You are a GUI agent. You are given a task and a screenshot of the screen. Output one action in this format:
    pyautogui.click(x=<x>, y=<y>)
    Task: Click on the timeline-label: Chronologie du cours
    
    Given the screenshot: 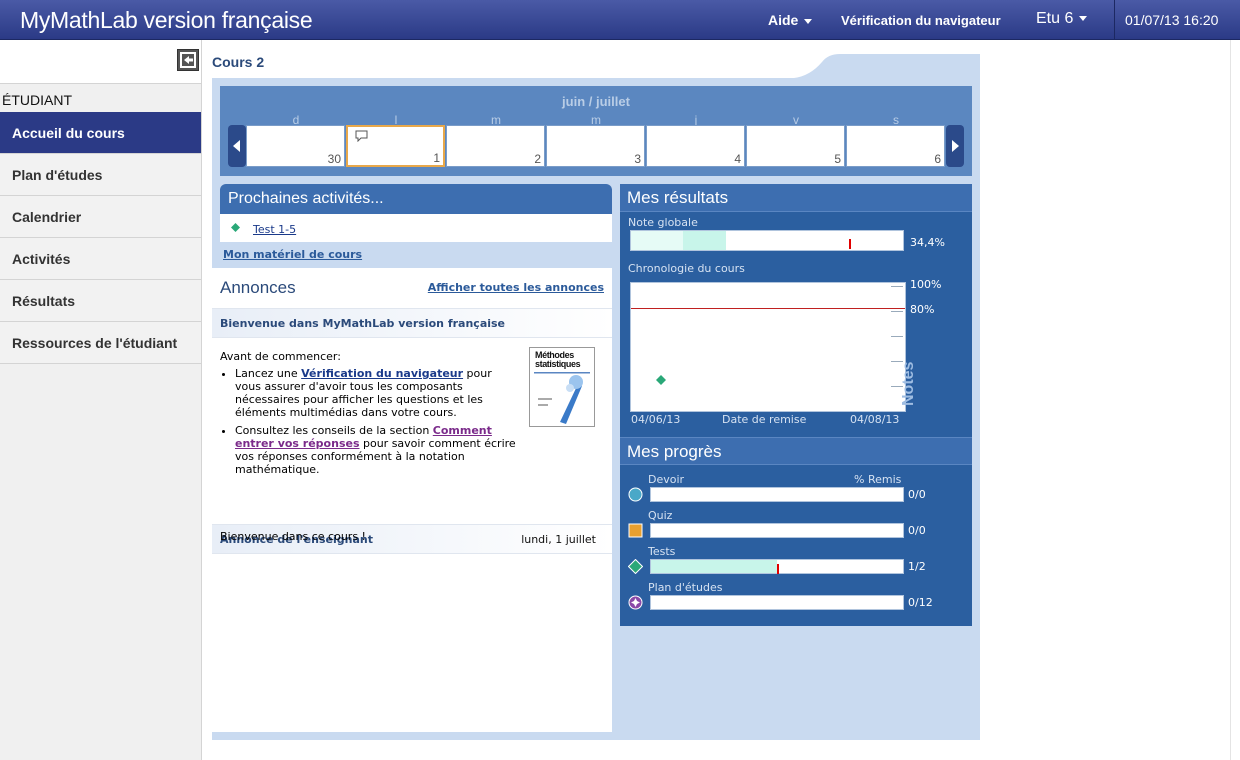 What is the action you would take?
    pyautogui.click(x=686, y=268)
    